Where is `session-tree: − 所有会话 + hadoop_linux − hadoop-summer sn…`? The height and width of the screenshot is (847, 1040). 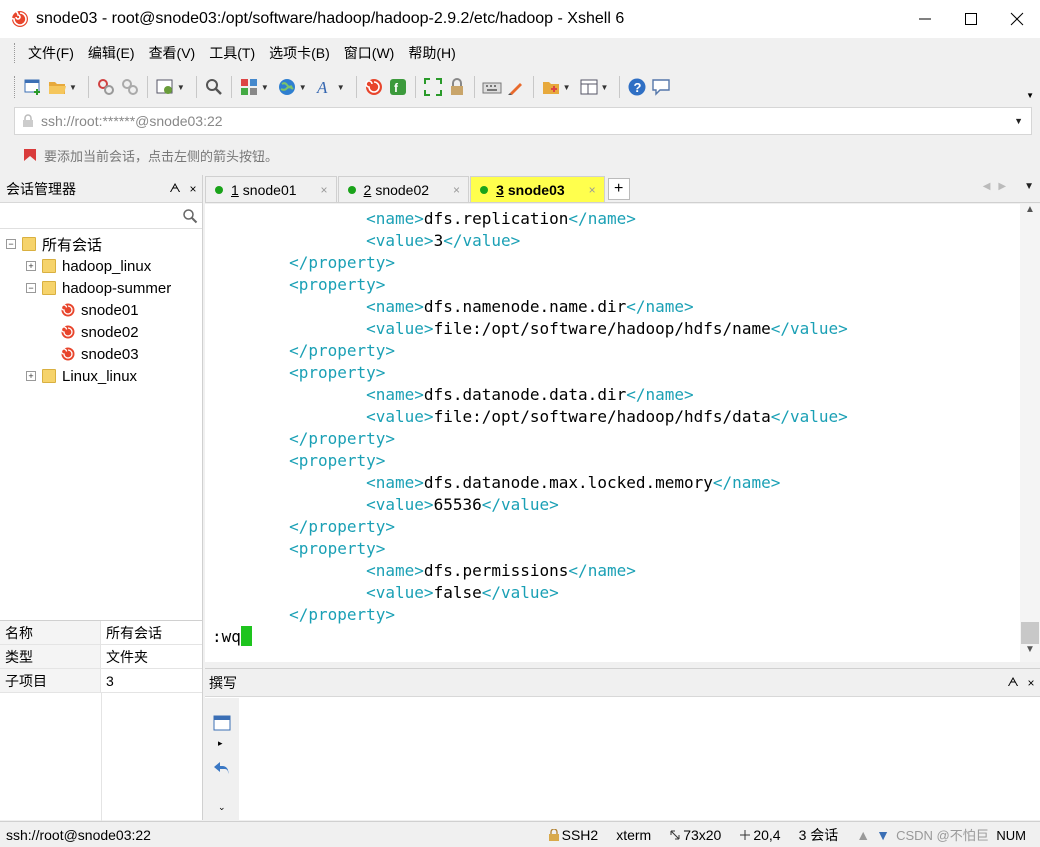 session-tree: − 所有会话 + hadoop_linux − hadoop-summer sn… is located at coordinates (101, 308).